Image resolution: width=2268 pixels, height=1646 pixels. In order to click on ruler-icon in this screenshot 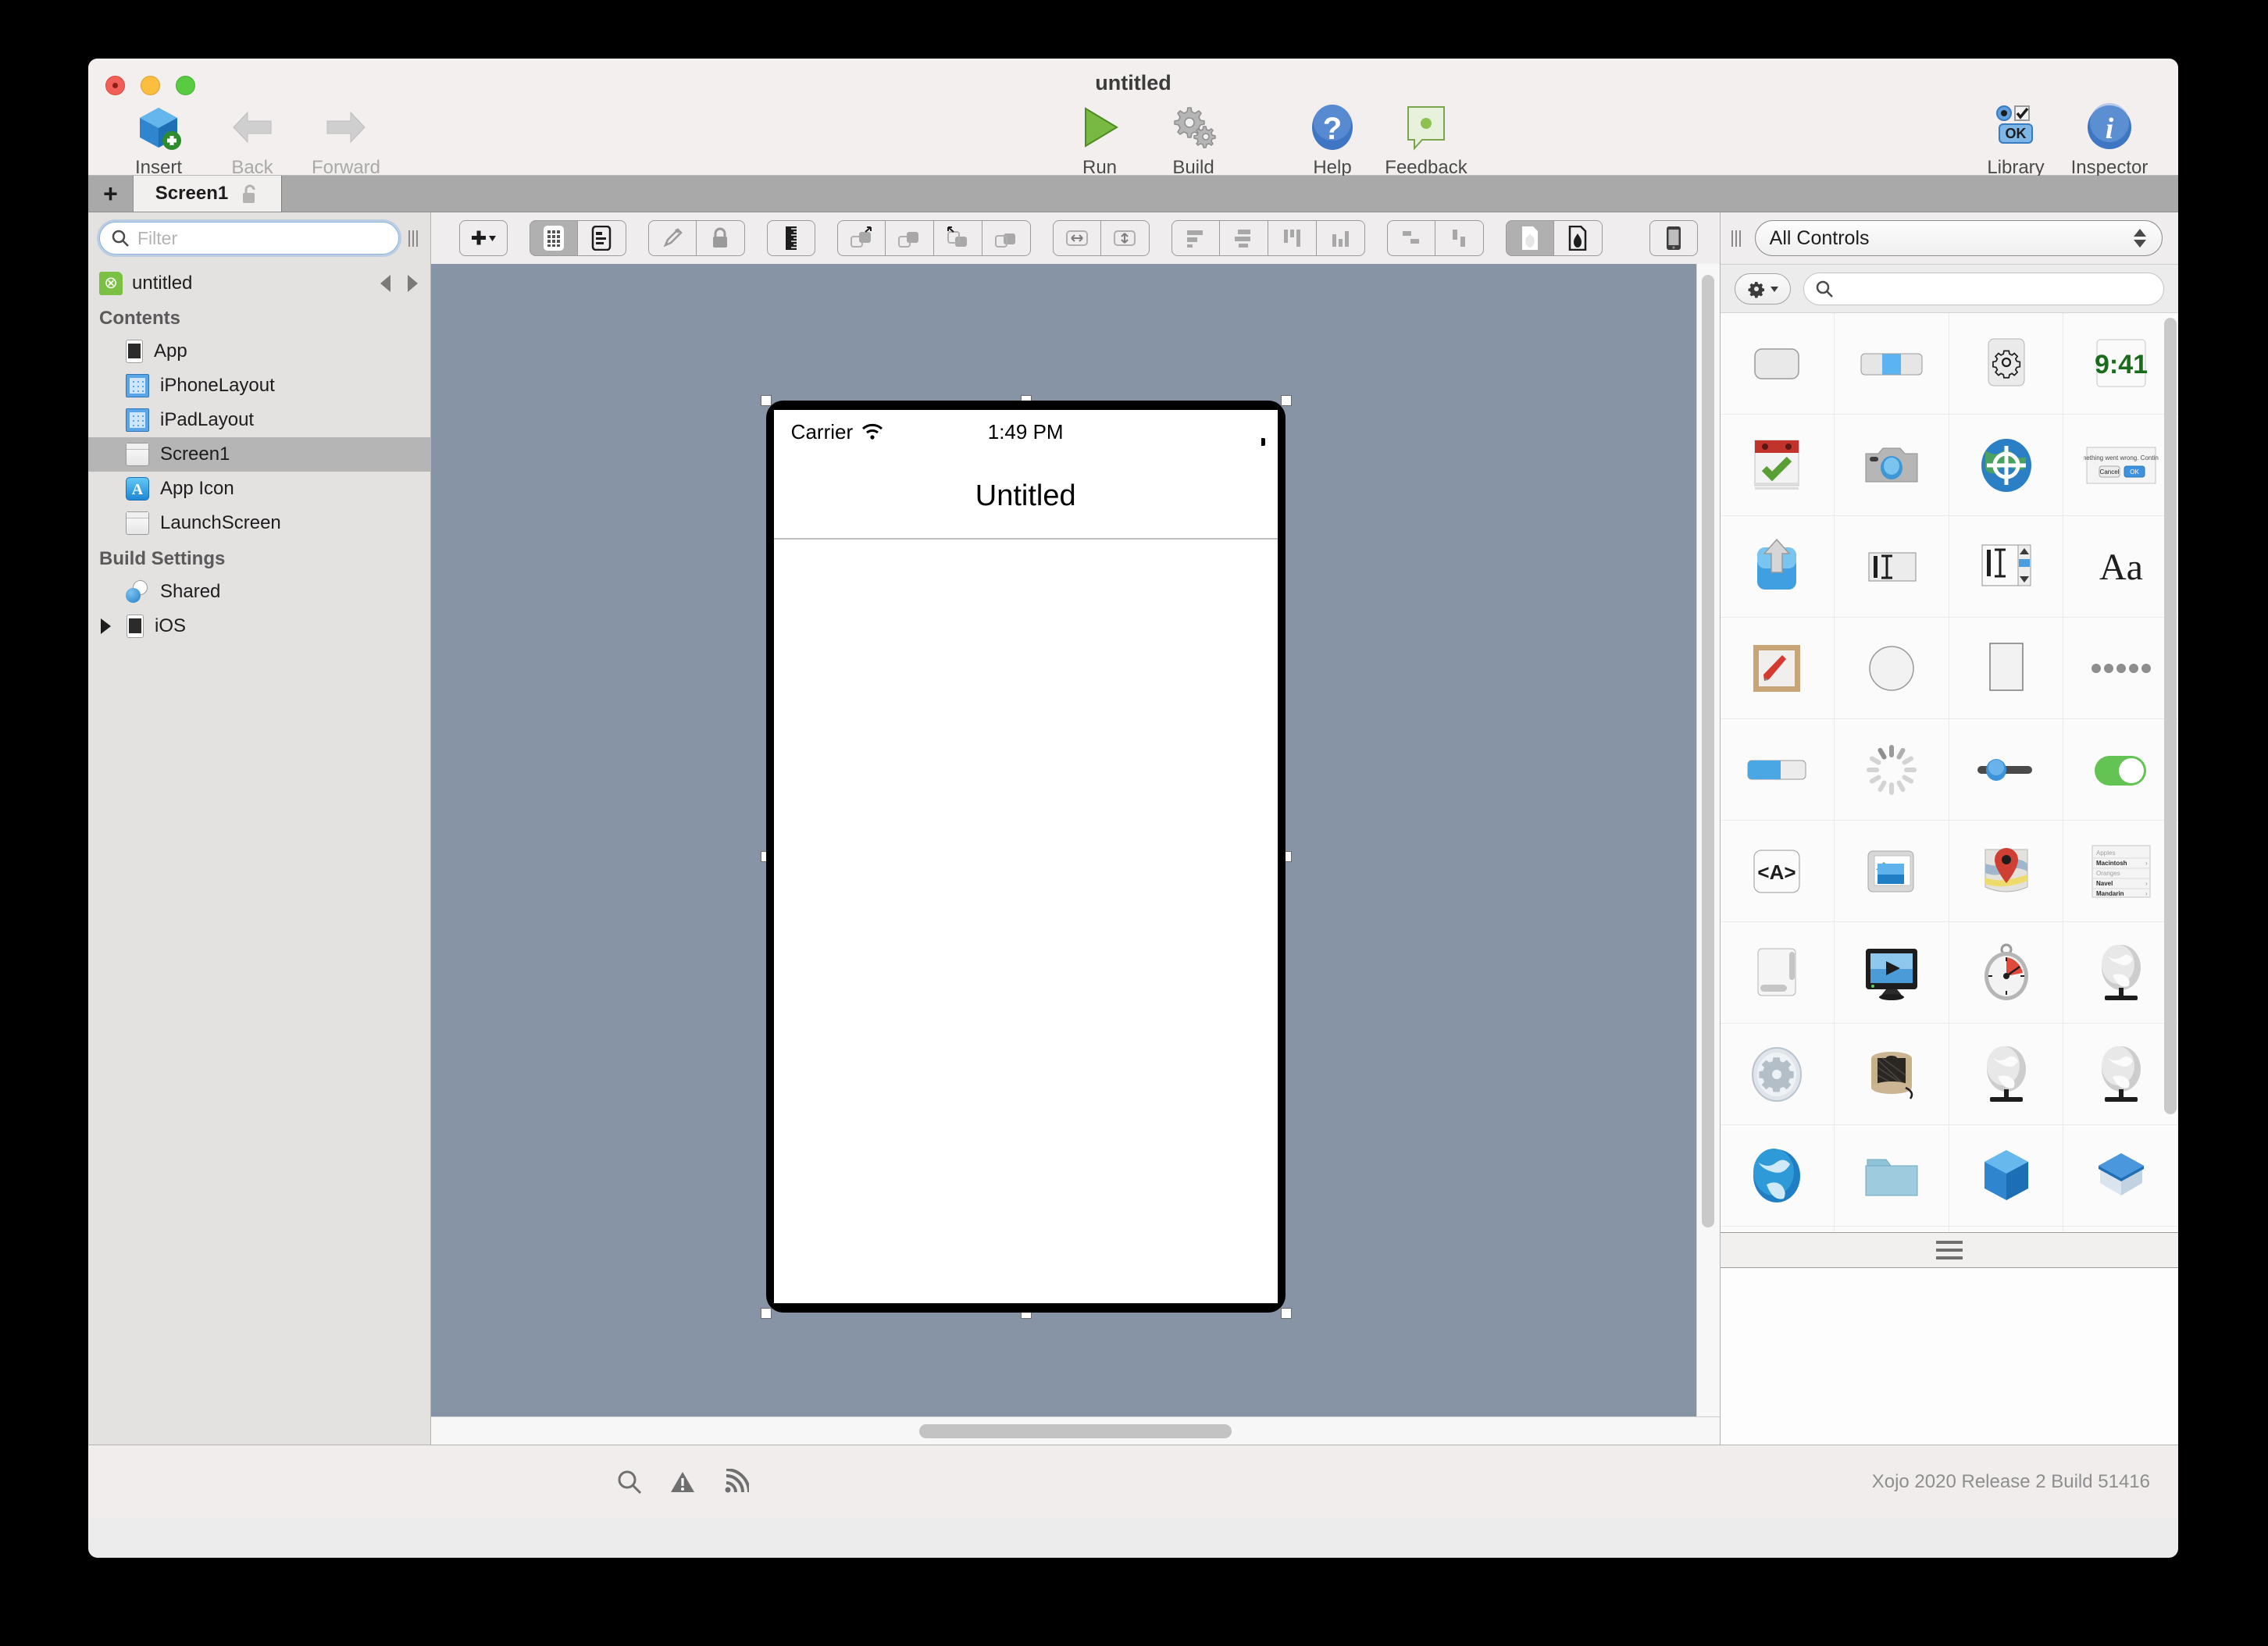, I will do `click(790, 238)`.